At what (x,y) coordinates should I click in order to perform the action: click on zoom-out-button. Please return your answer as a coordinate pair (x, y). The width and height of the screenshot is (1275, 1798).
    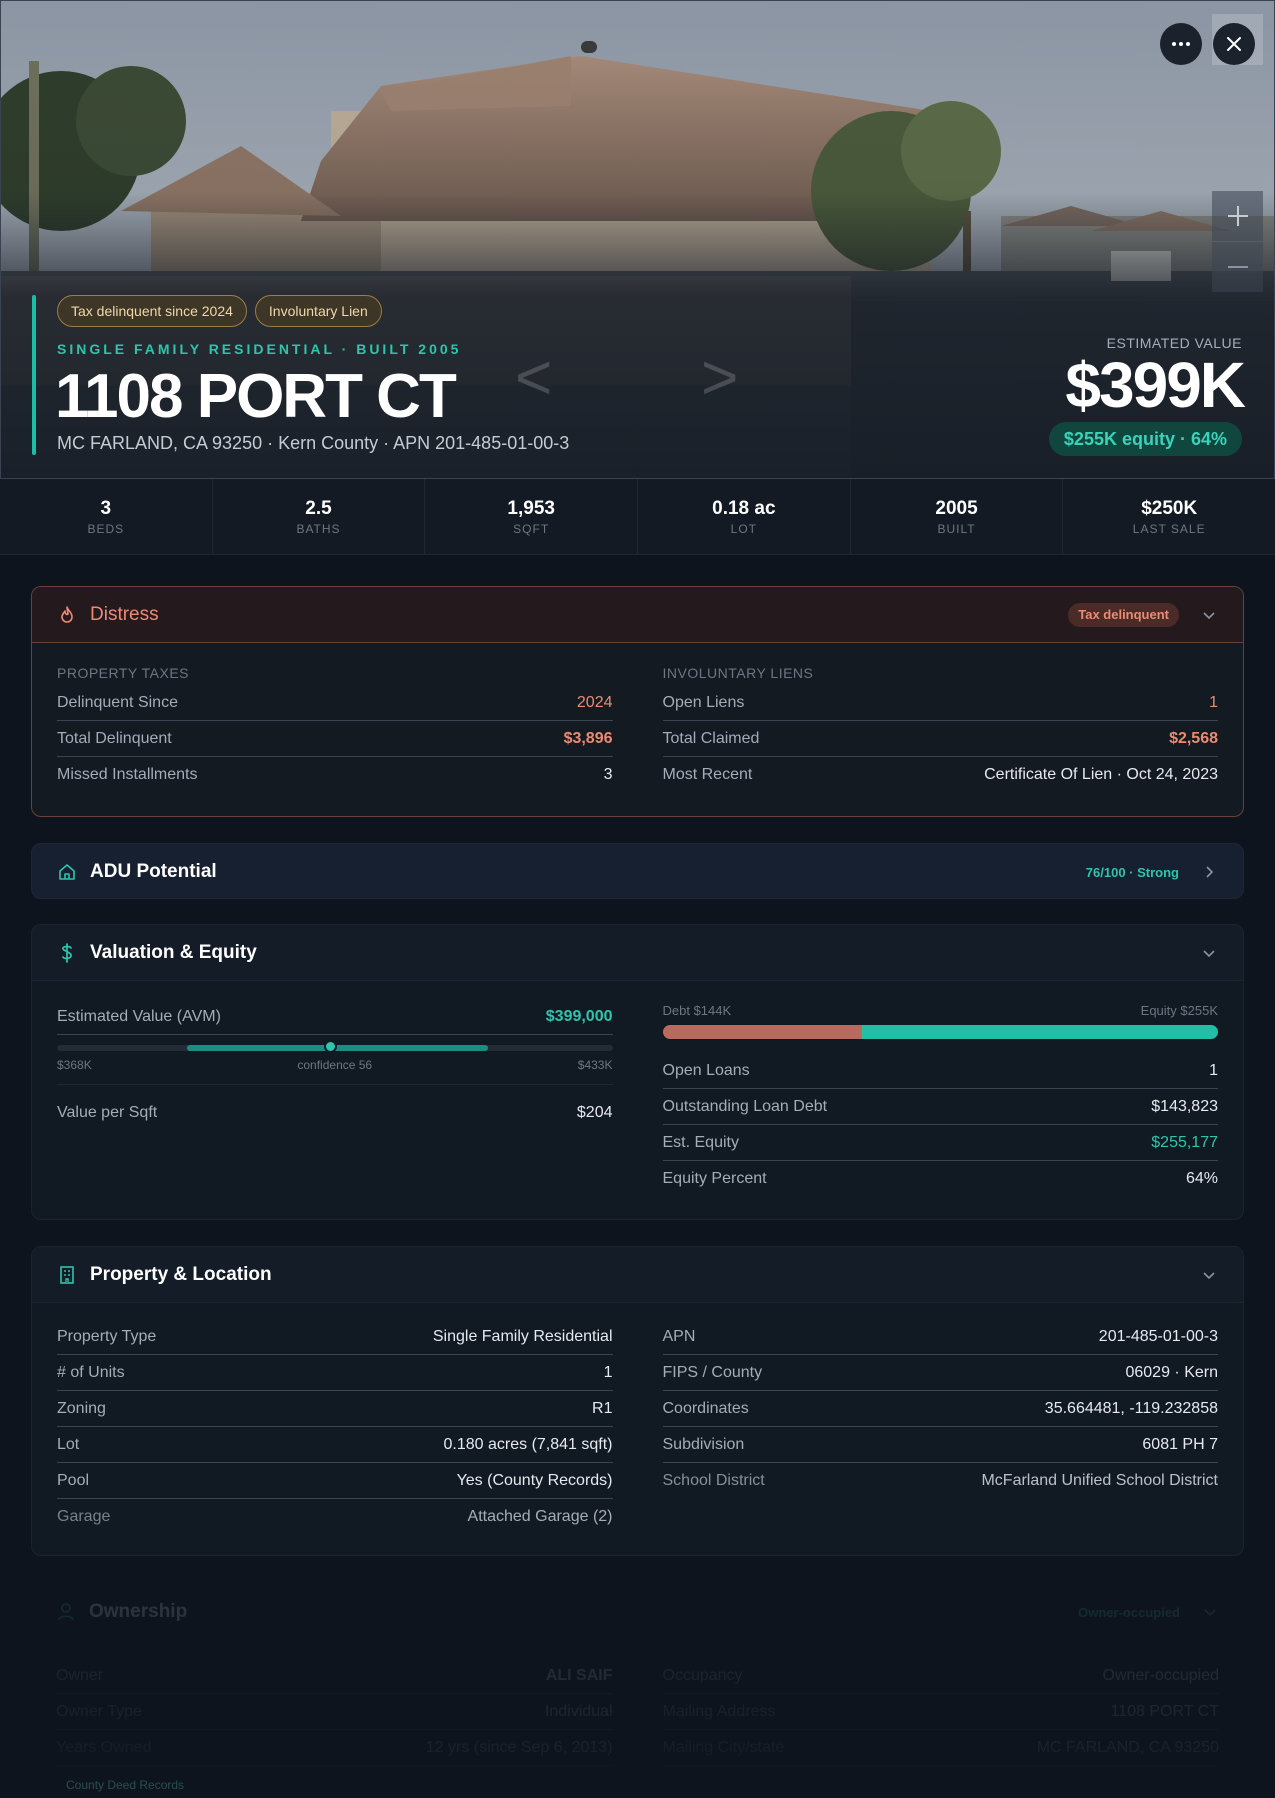
    Looking at the image, I should click on (1237, 267).